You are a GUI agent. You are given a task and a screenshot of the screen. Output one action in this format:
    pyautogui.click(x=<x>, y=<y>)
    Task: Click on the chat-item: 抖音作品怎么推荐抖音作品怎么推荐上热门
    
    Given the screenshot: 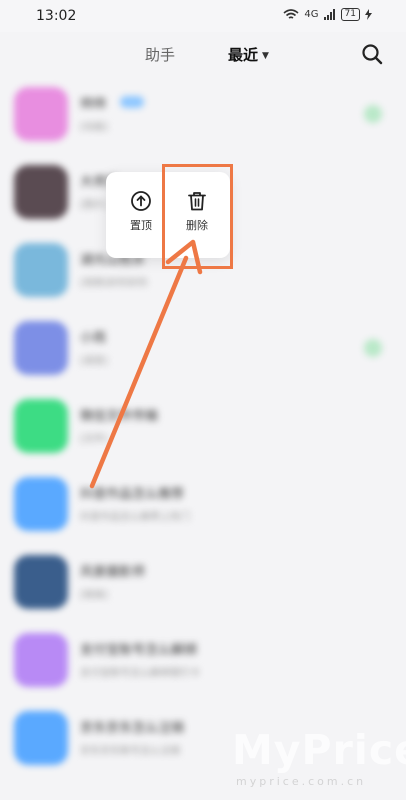 What is the action you would take?
    pyautogui.click(x=203, y=509)
    